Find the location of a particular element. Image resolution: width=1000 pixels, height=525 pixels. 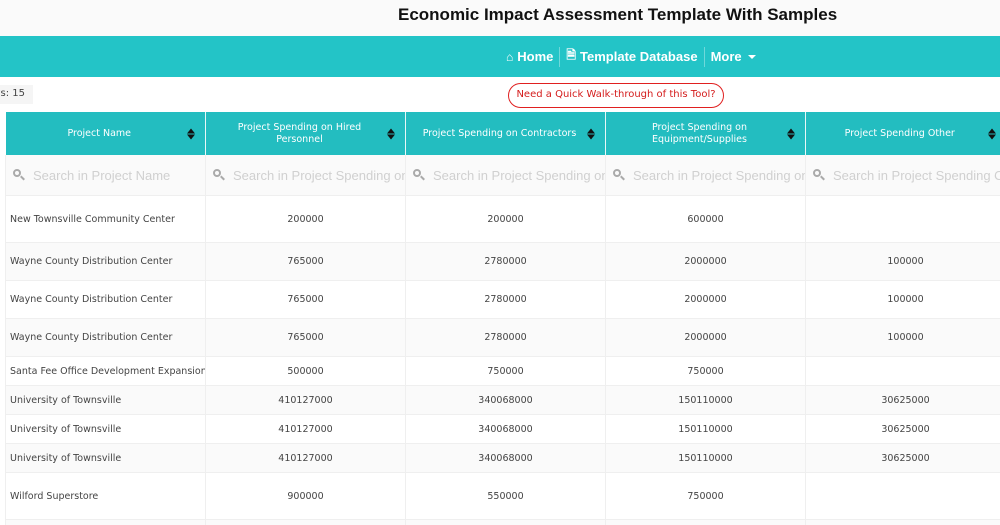

cell-contractors is located at coordinates (505, 522).